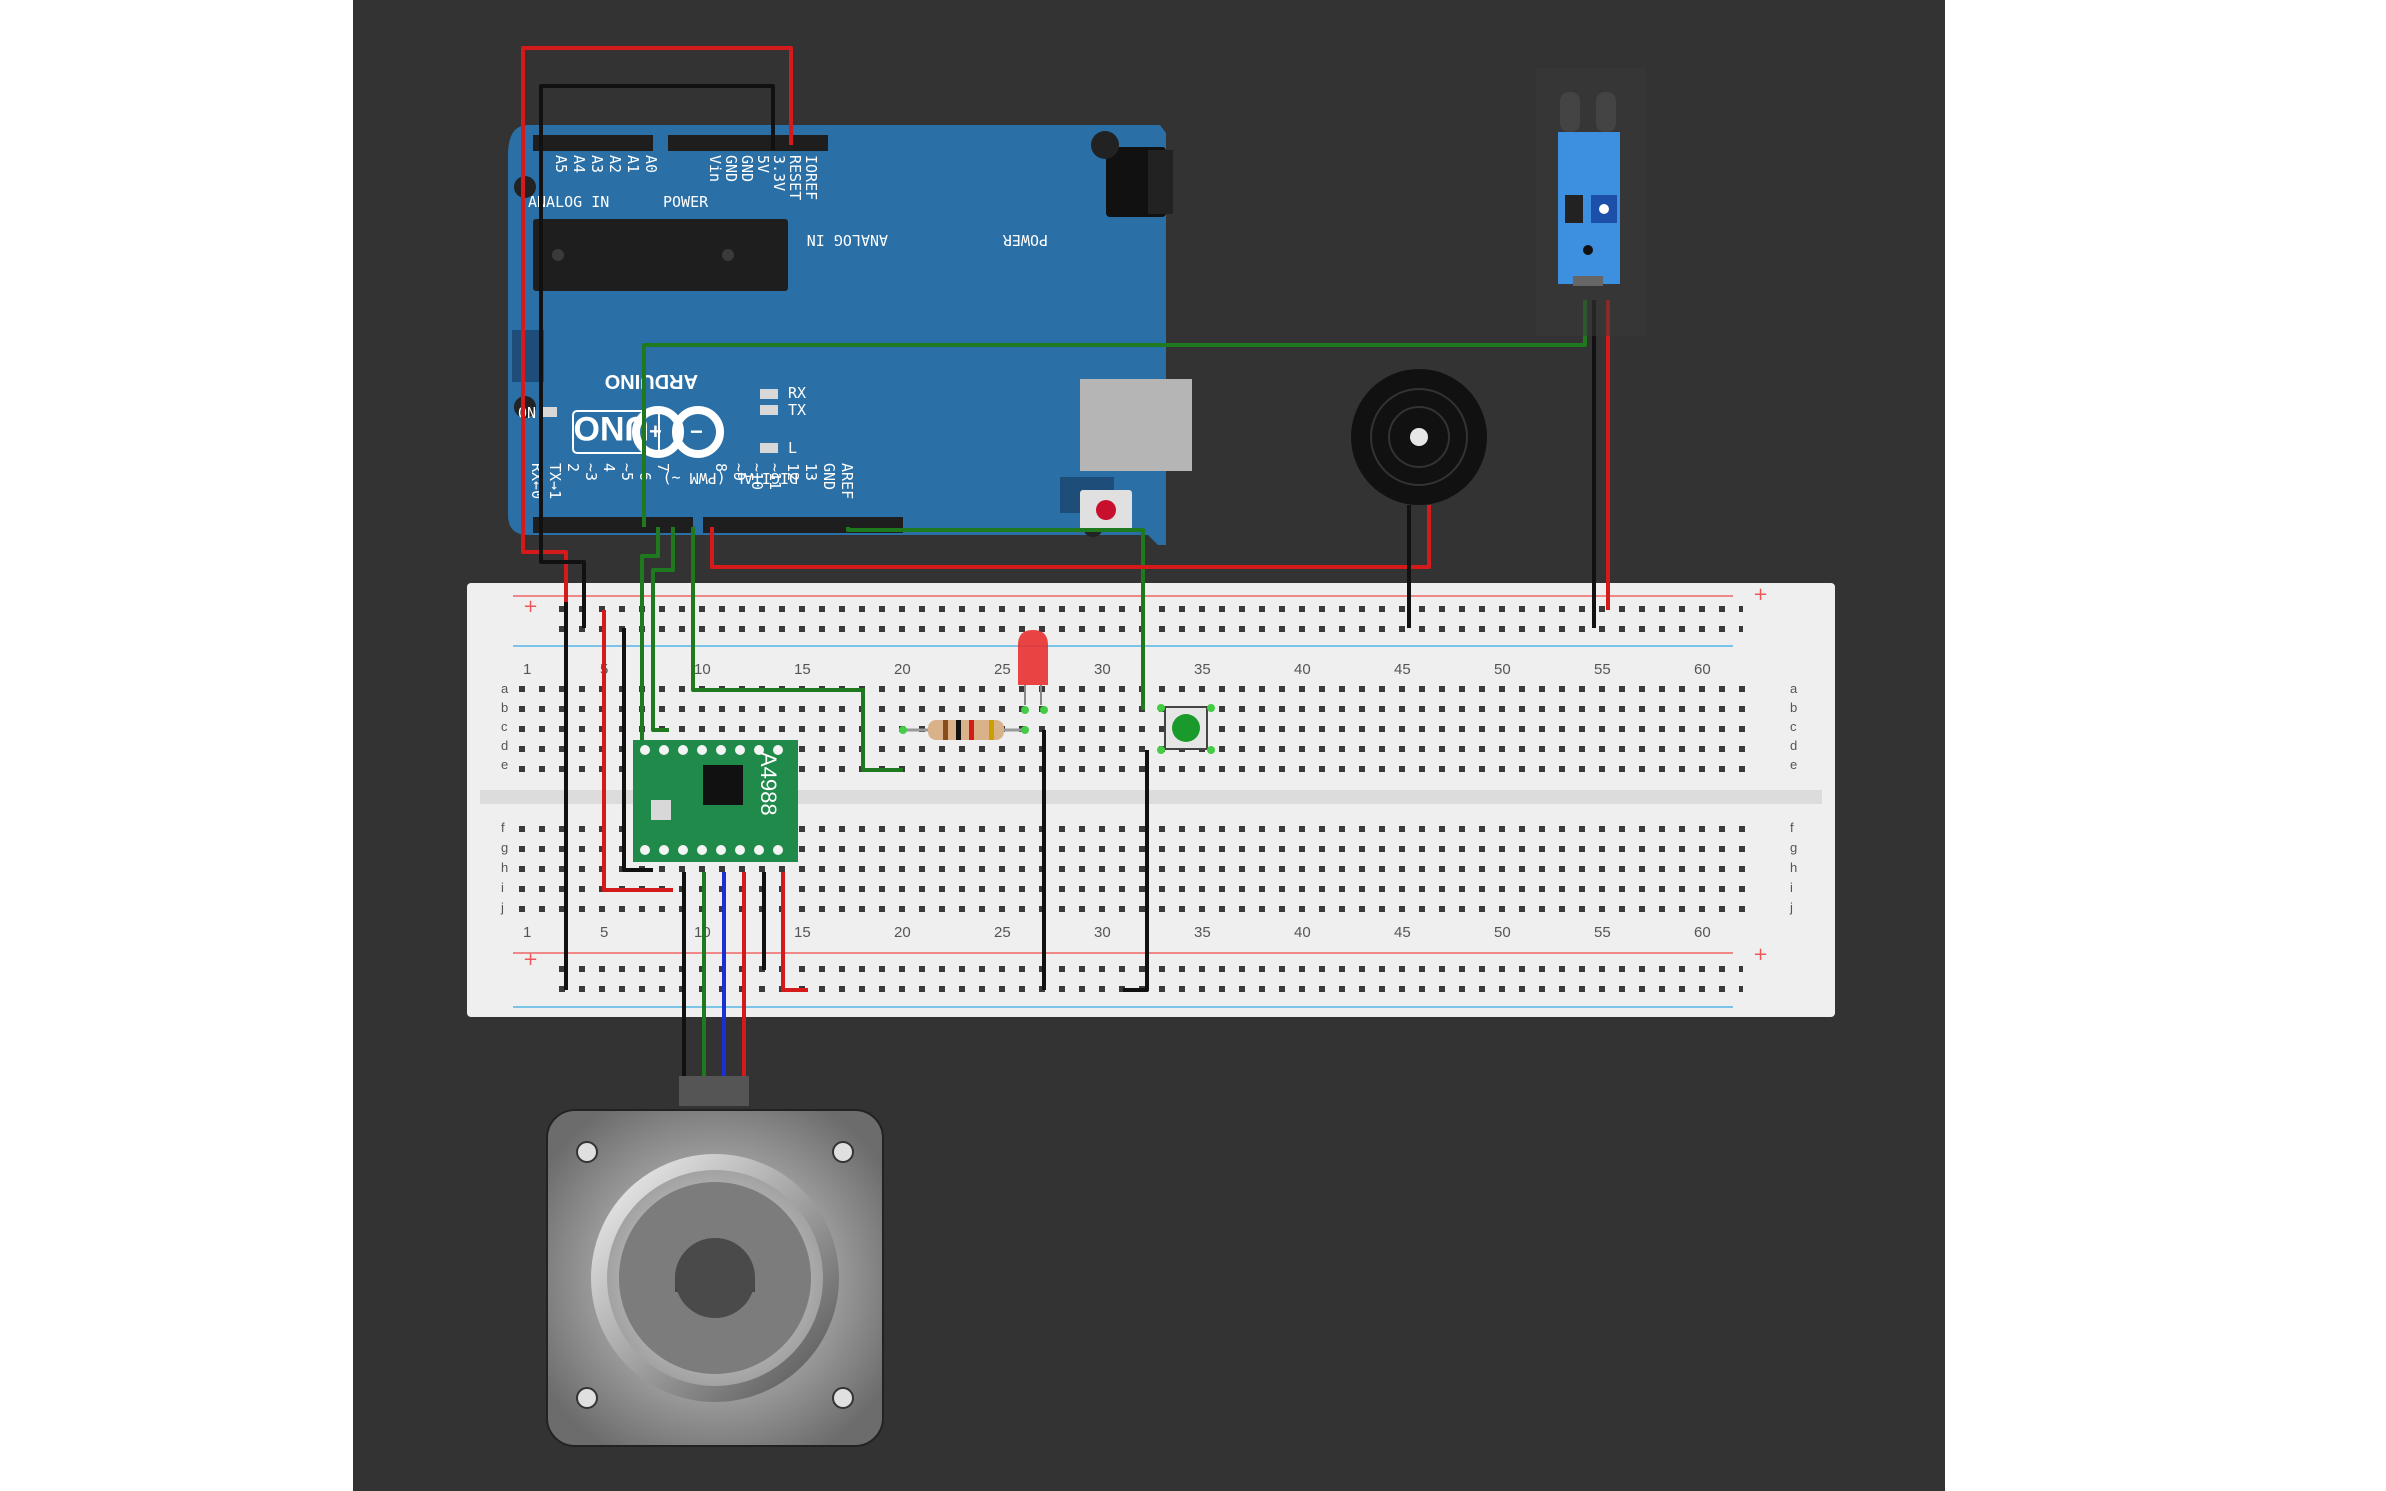 Image resolution: width=2386 pixels, height=1491 pixels. What do you see at coordinates (715, 168) in the screenshot?
I see `svg-text: Vin` at bounding box center [715, 168].